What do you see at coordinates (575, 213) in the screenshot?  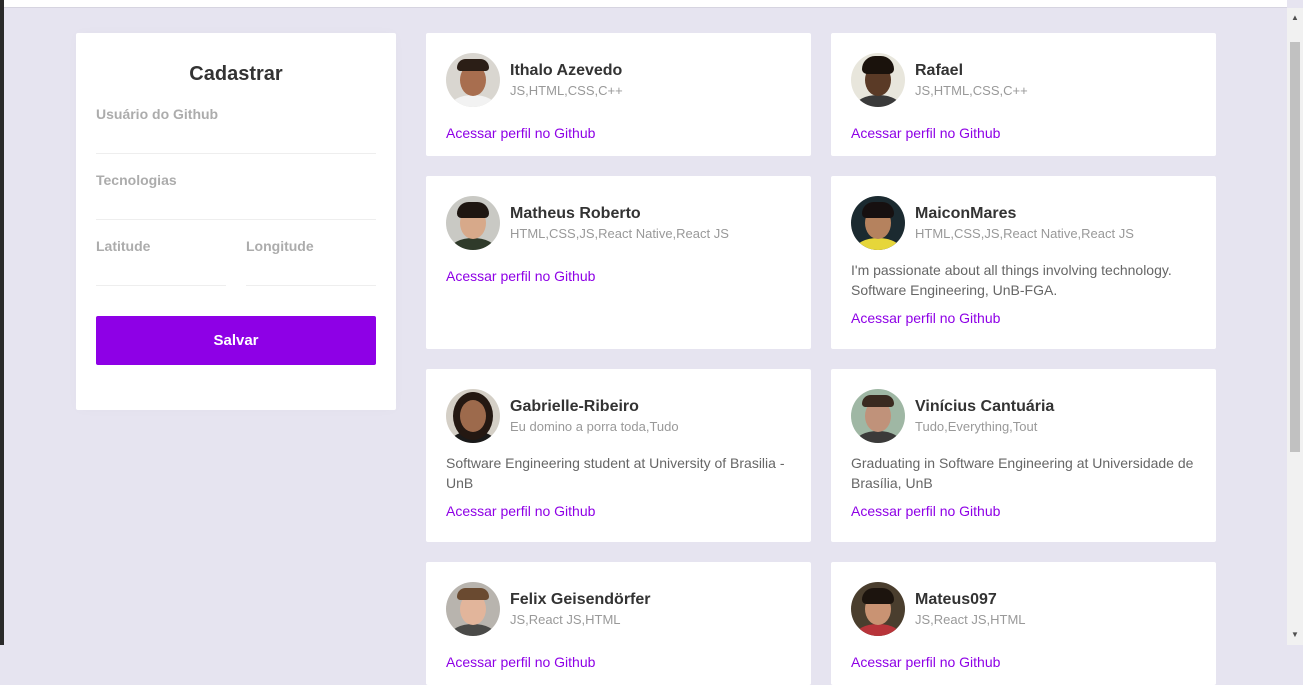 I see `dev-name: Matheus Roberto` at bounding box center [575, 213].